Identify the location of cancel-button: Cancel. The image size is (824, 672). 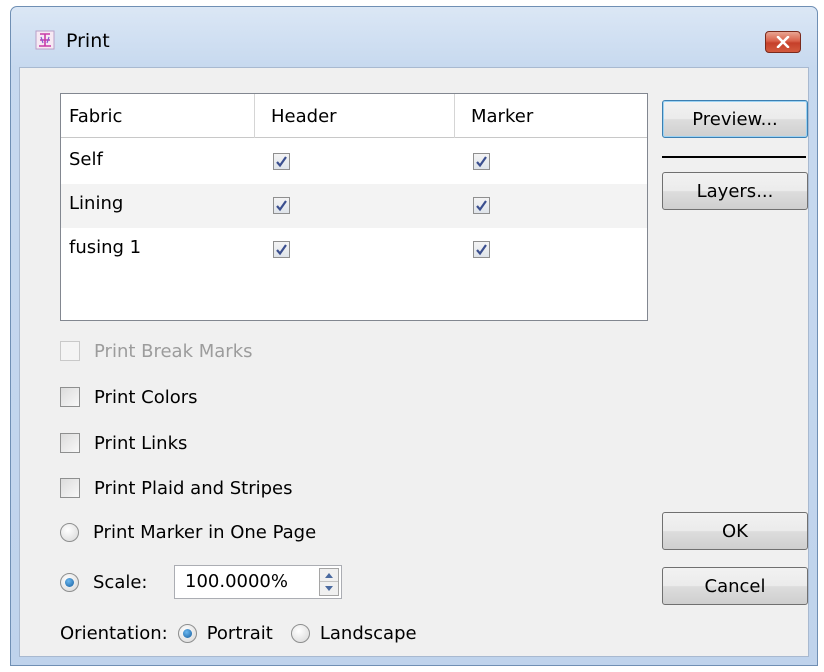
(735, 586).